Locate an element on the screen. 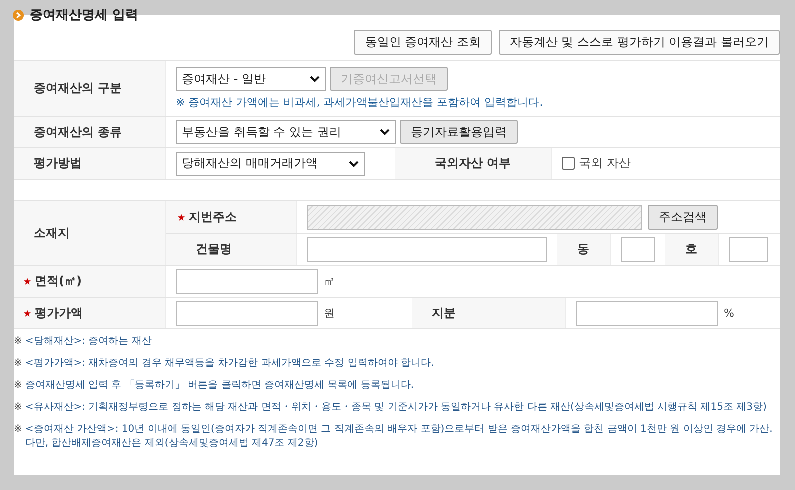 Image resolution: width=795 pixels, height=490 pixels. valuation-select: 당해재산의 매매거래가액 is located at coordinates (270, 164).